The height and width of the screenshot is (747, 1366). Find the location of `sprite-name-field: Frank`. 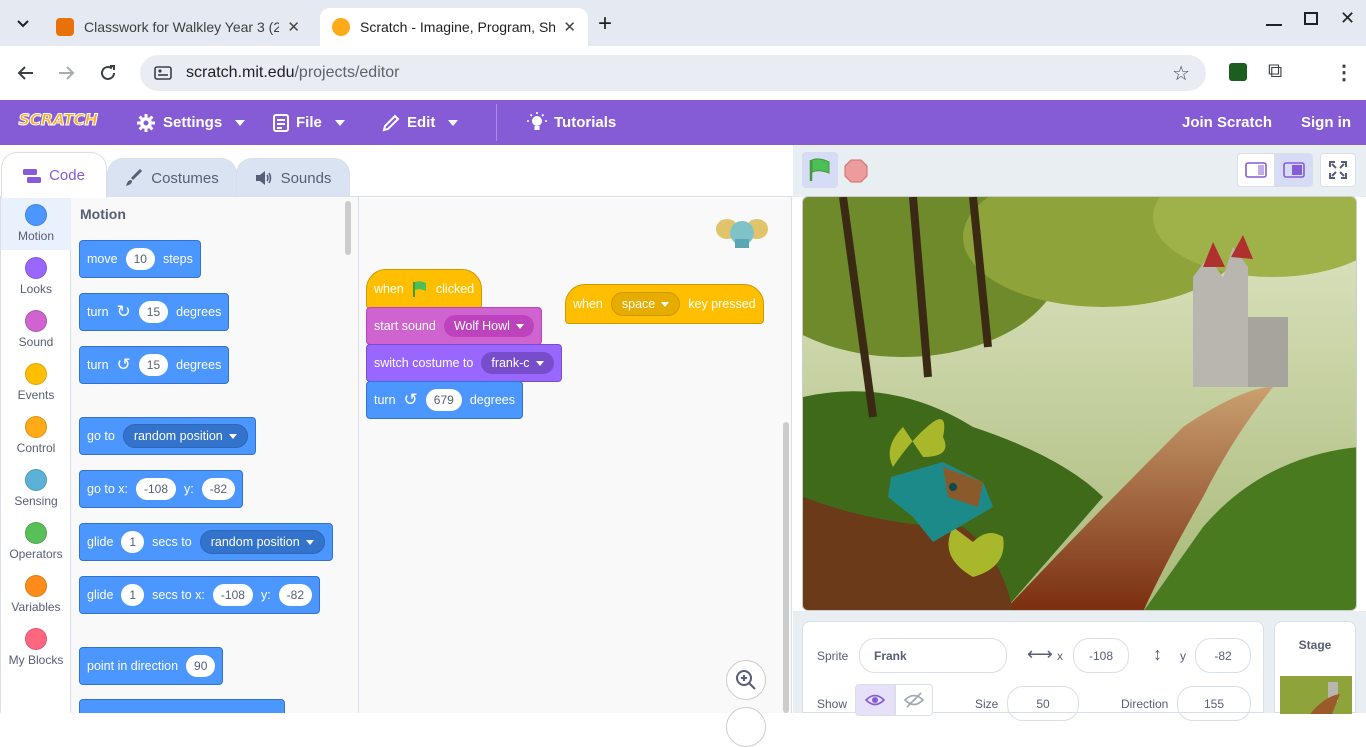

sprite-name-field: Frank is located at coordinates (933, 655).